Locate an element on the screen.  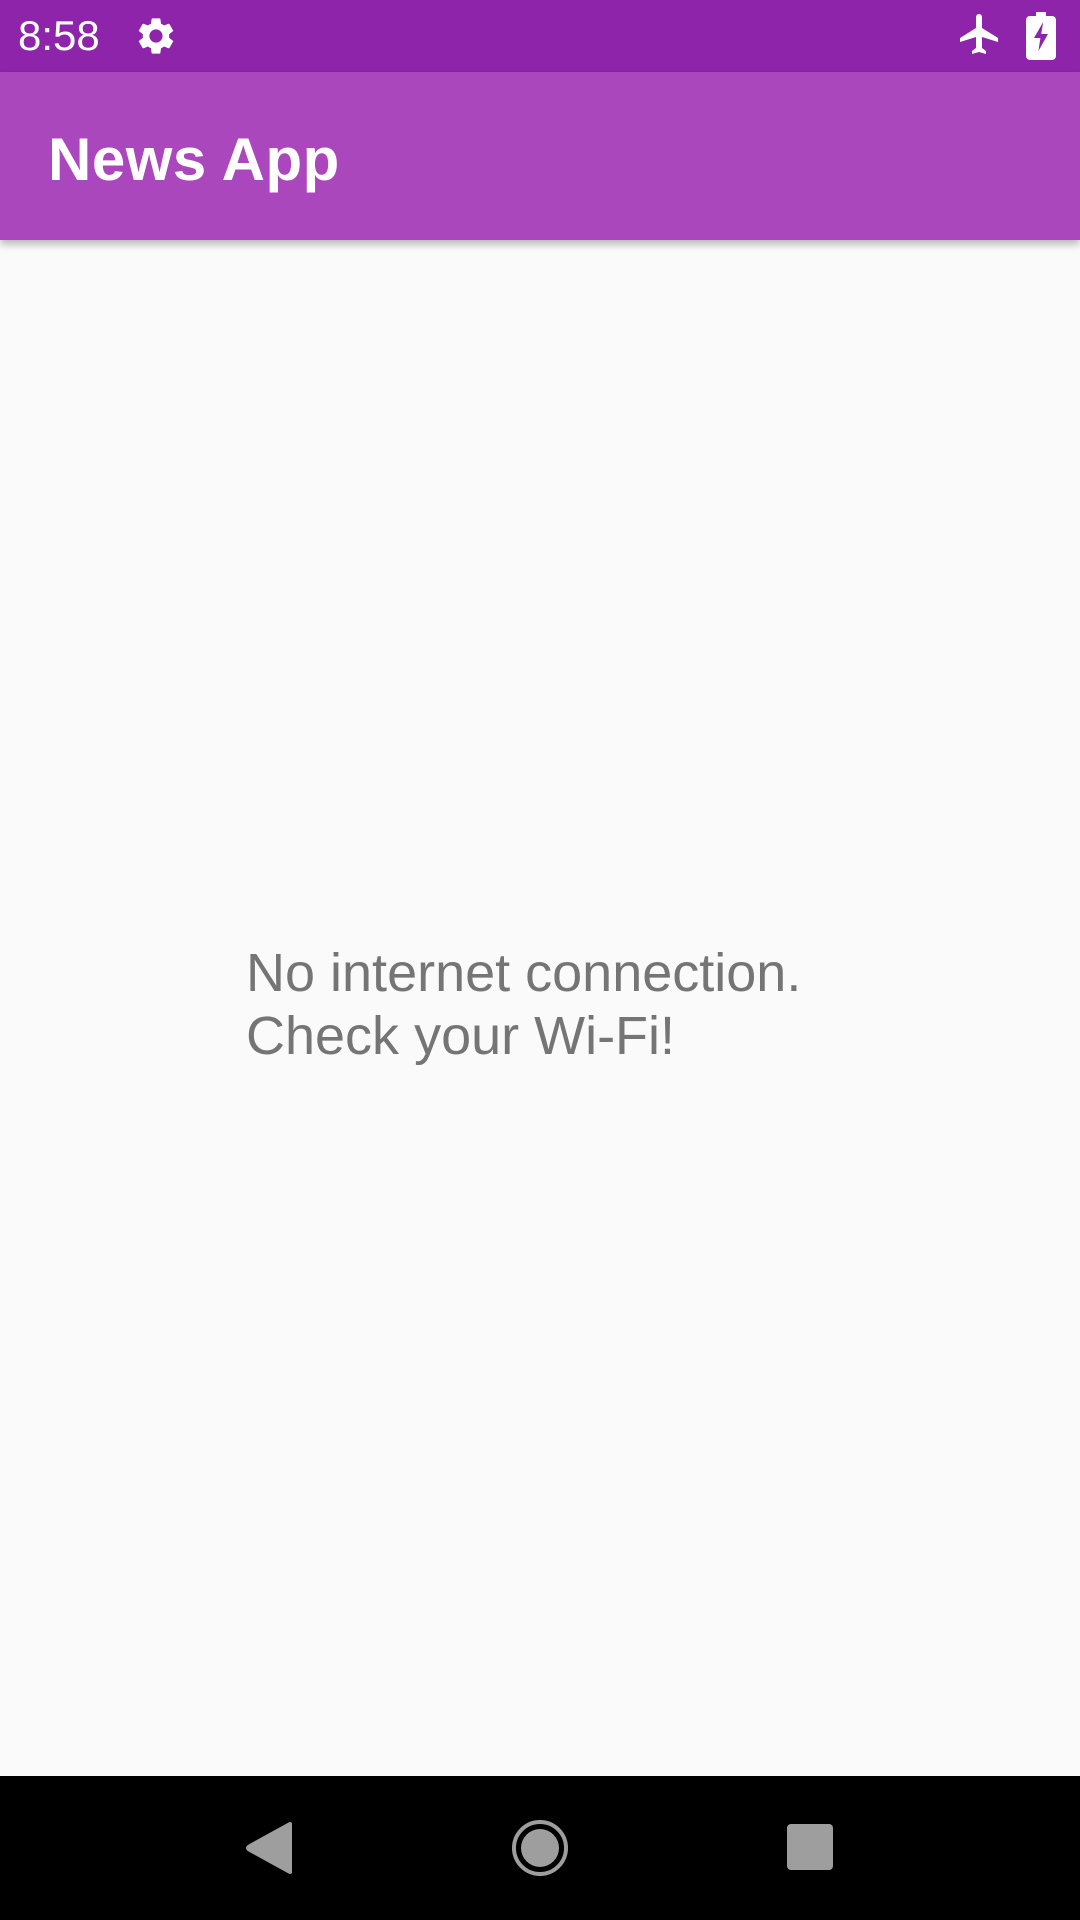
message-line-1: No internet connection. is located at coordinates (524, 973).